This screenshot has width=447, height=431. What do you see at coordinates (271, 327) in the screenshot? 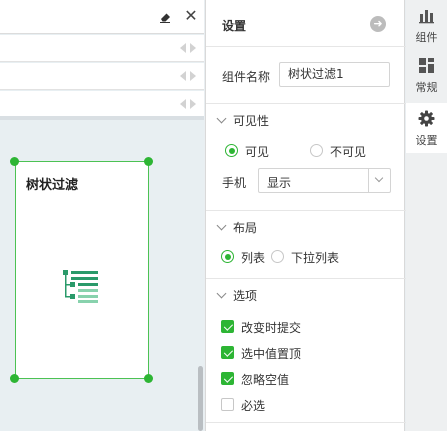
I see `checkbox-label: 改变时提交` at bounding box center [271, 327].